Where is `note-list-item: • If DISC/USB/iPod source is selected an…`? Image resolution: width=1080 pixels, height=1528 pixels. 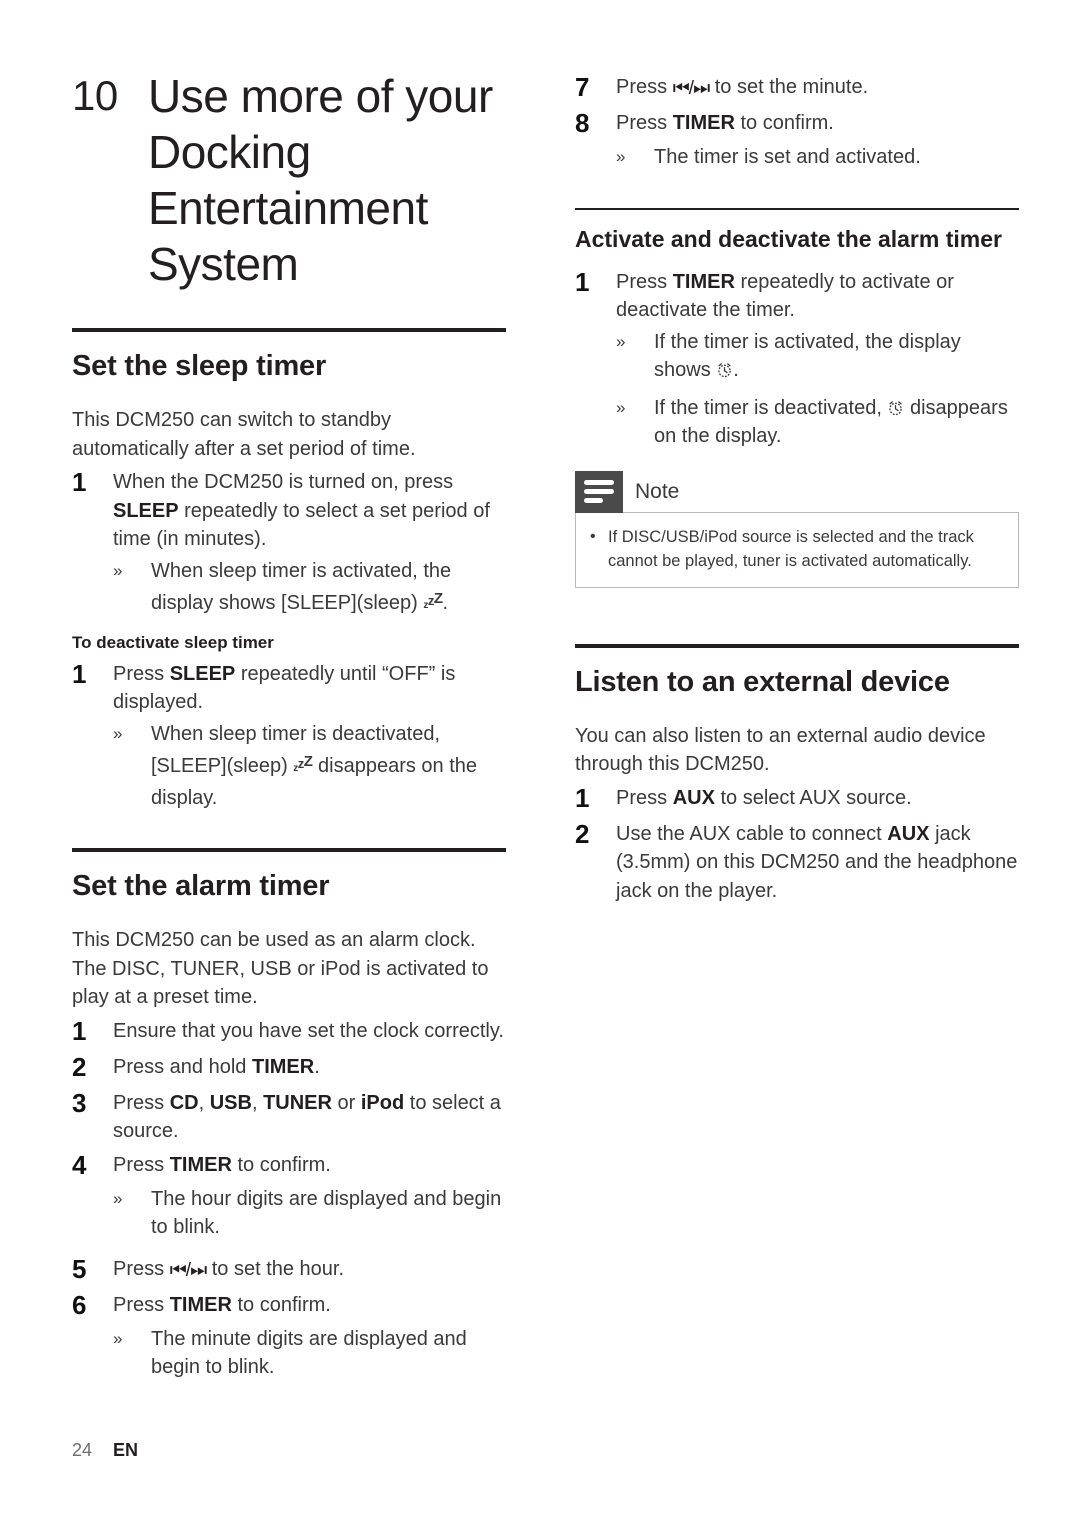 note-list-item: • If DISC/USB/iPod source is selected an… is located at coordinates (797, 549).